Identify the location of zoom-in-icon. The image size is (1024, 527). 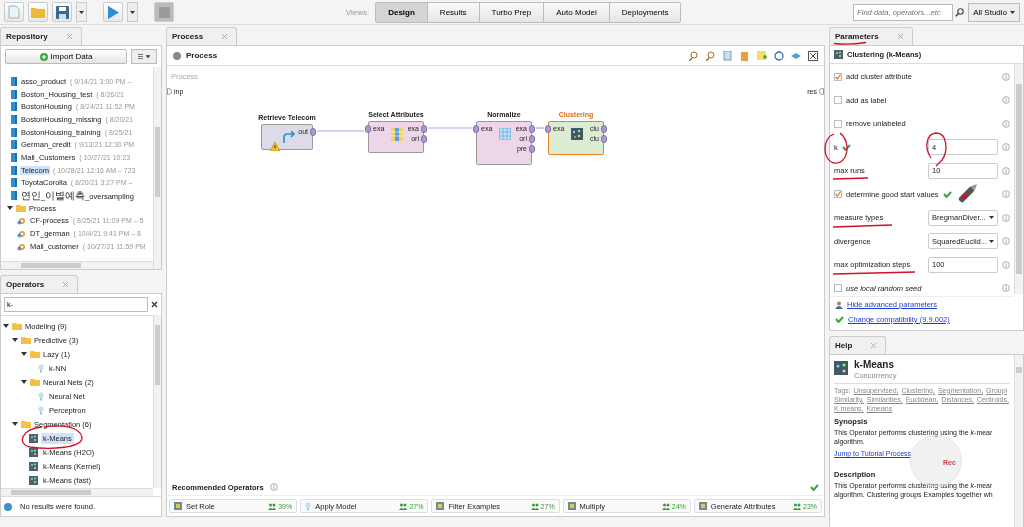
(694, 55).